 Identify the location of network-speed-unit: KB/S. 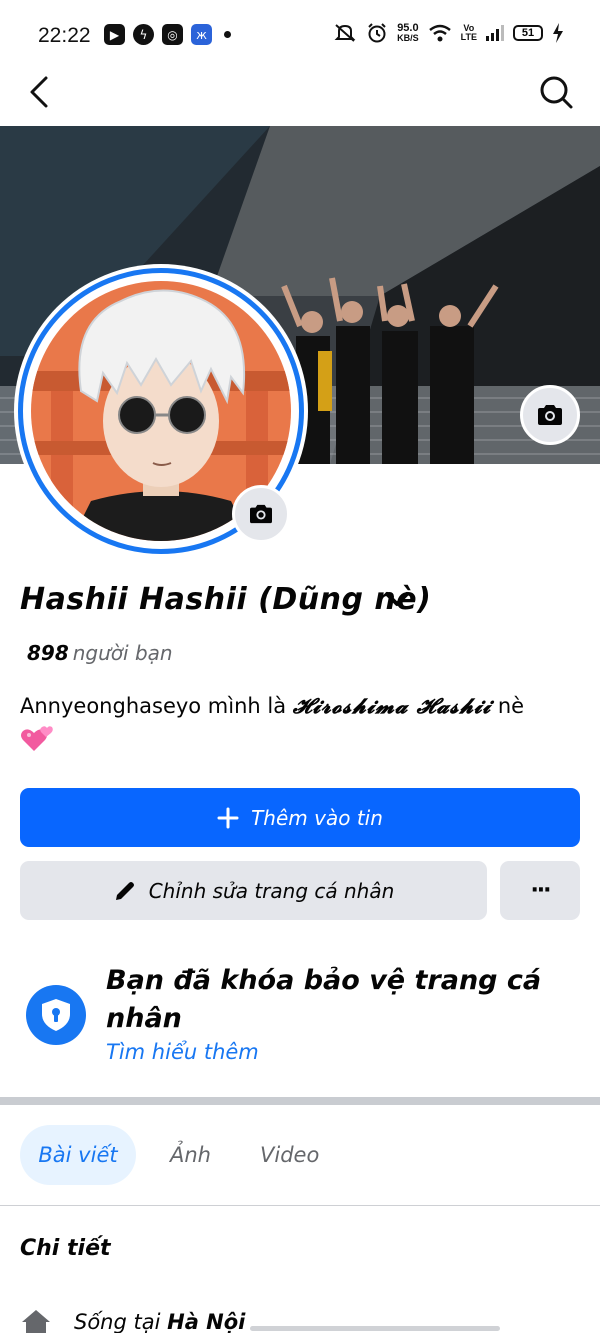
(408, 38).